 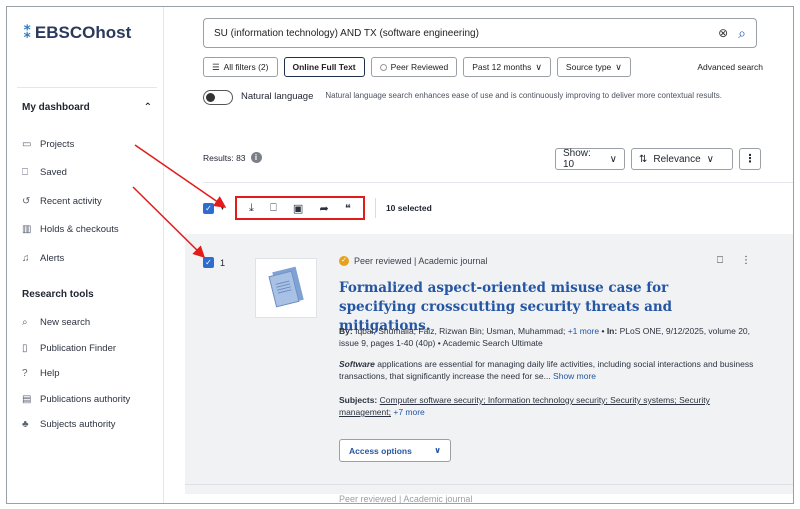 What do you see at coordinates (358, 400) in the screenshot?
I see `subjects-prefix: Subjects:` at bounding box center [358, 400].